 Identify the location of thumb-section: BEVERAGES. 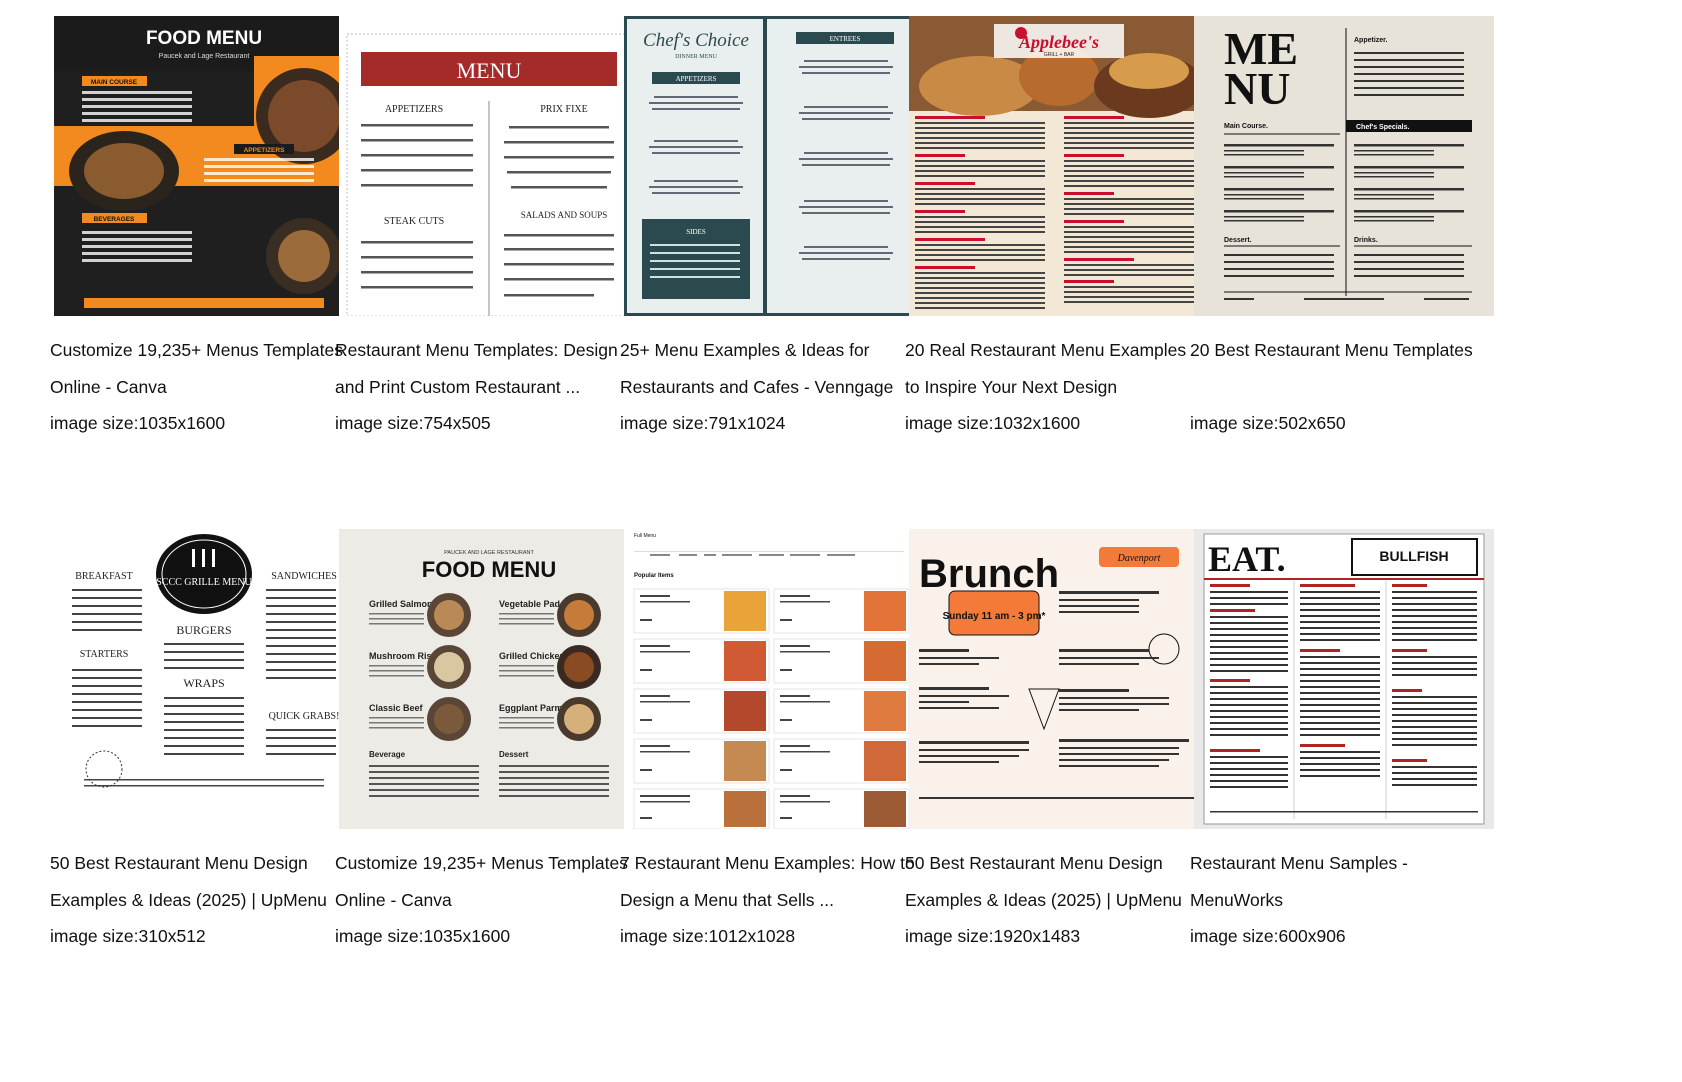
(114, 219).